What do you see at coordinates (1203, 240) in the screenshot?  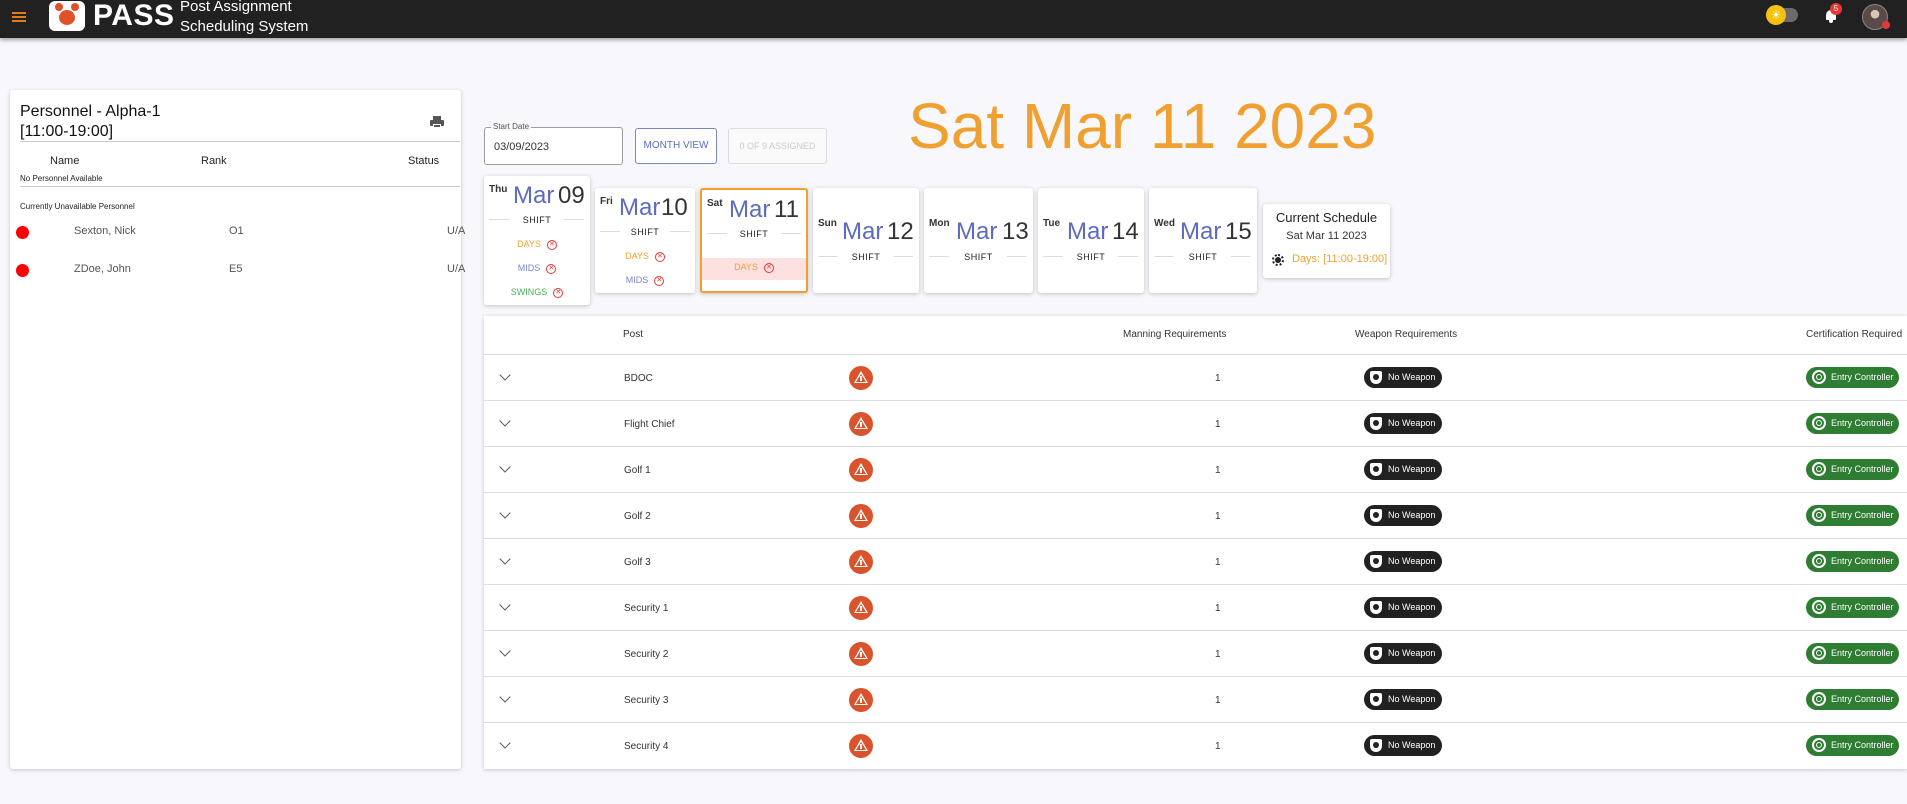 I see `day-card-wed: Wed Mar 15 SHIFT` at bounding box center [1203, 240].